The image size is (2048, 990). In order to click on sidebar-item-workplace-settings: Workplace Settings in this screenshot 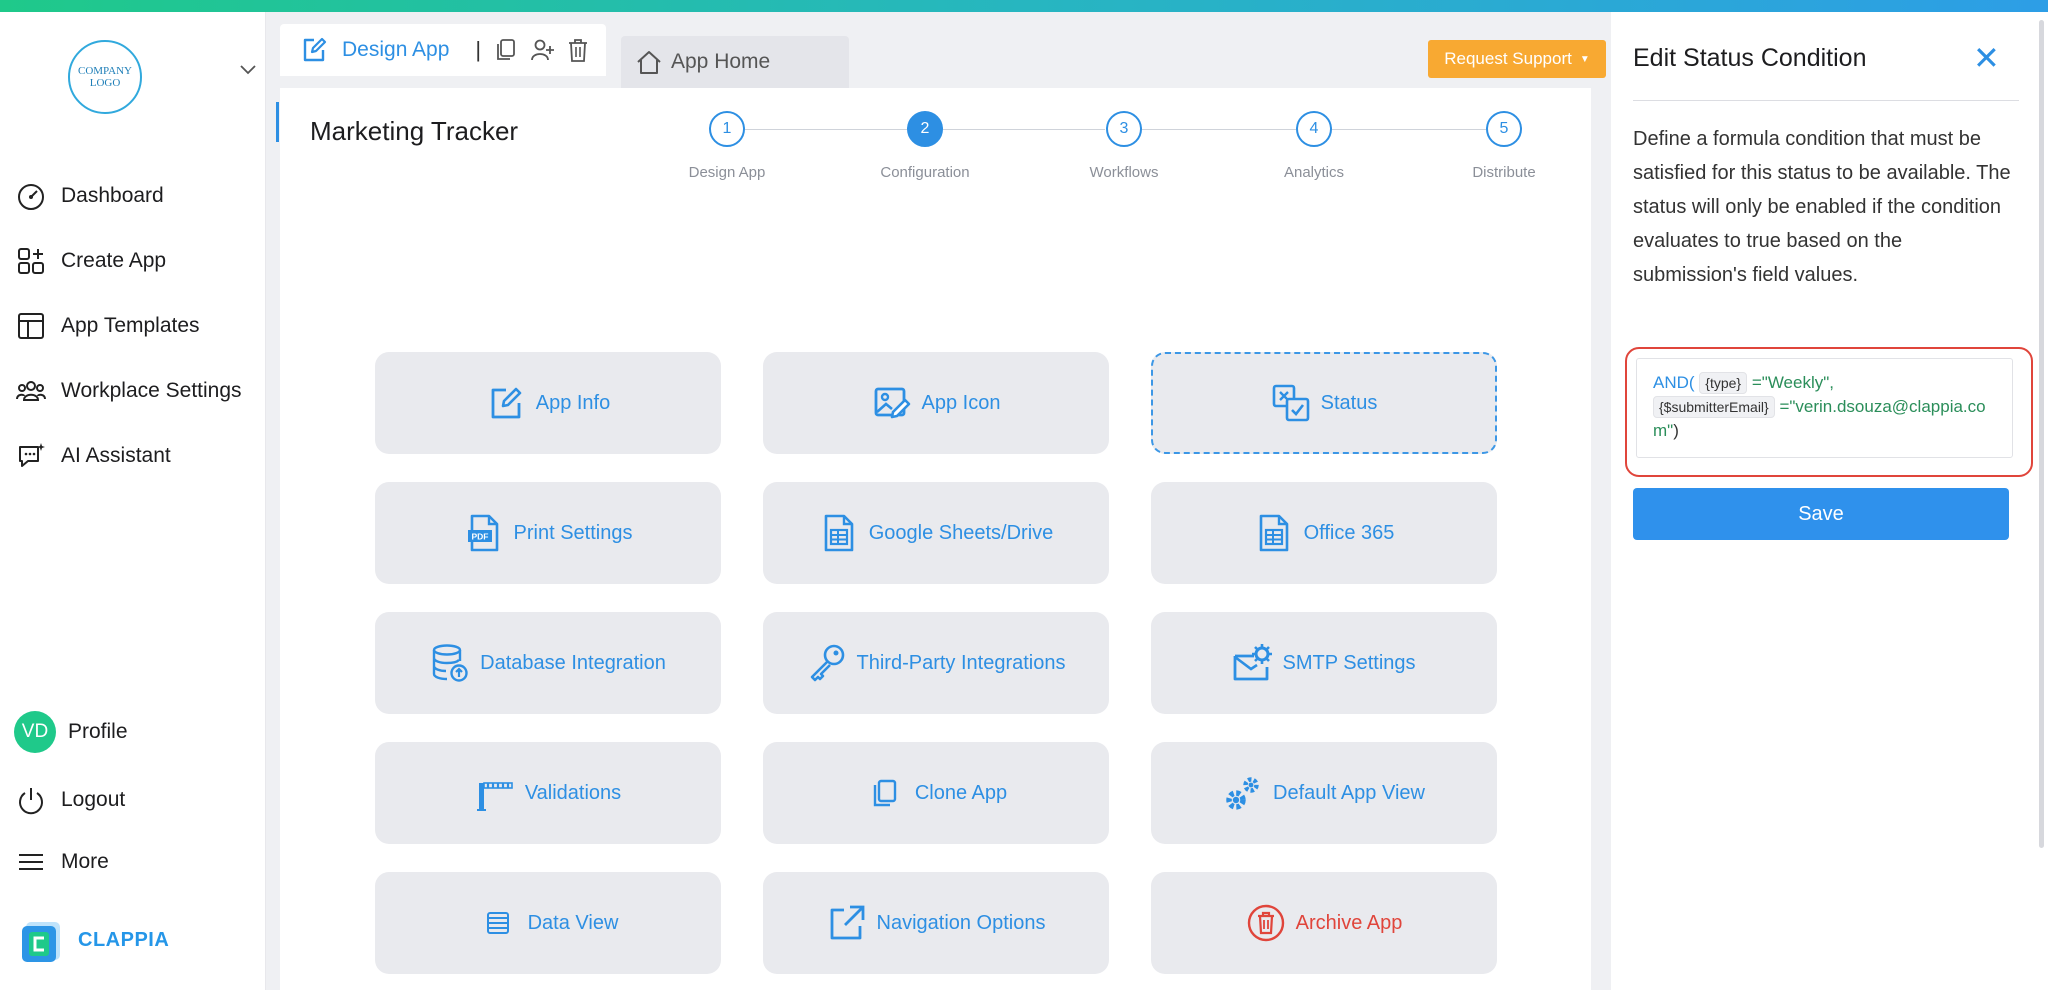, I will do `click(136, 391)`.